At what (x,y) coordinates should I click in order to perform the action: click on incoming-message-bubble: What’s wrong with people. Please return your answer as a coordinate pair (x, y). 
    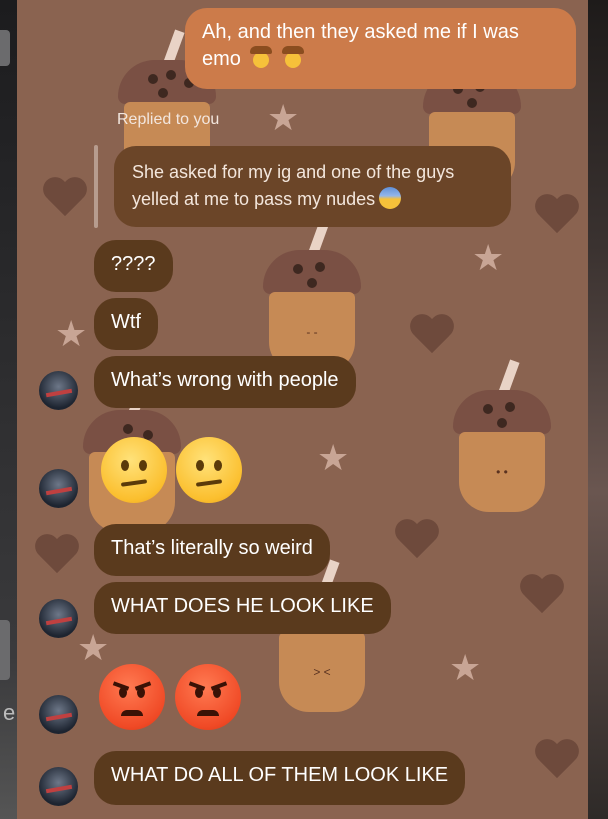
    Looking at the image, I should click on (225, 382).